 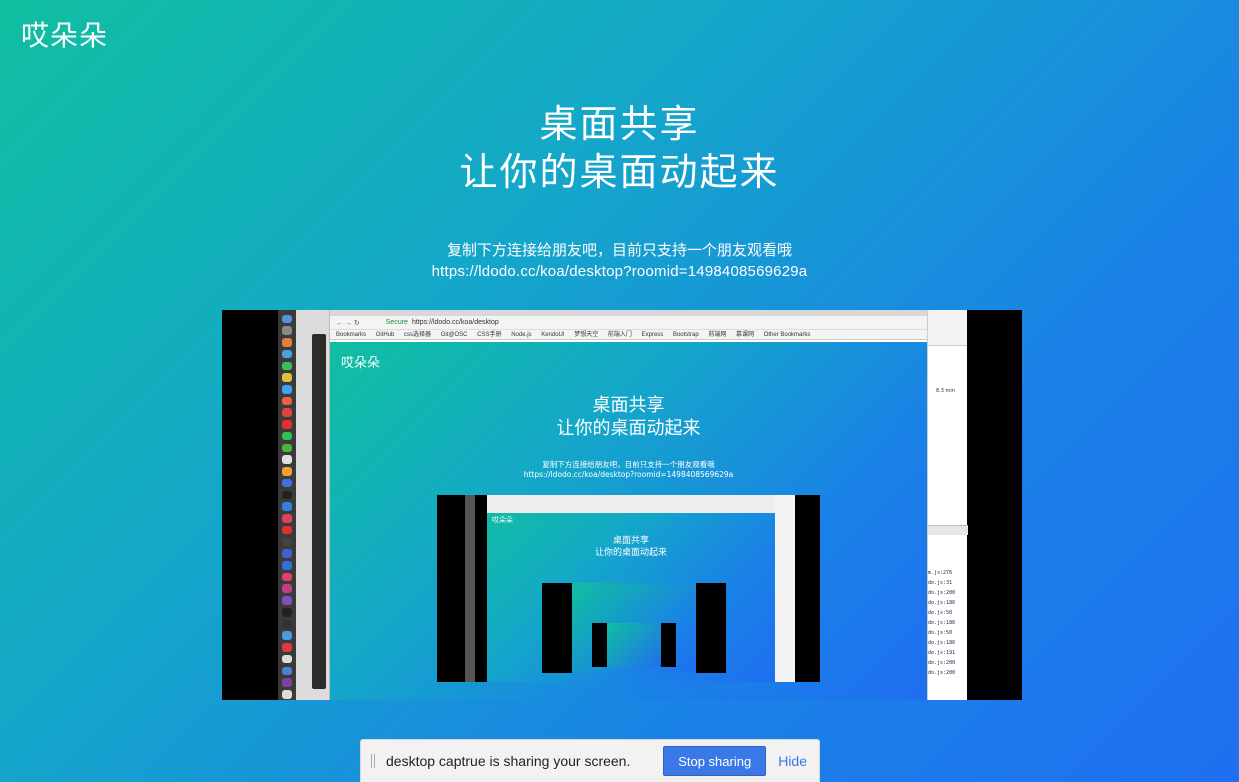 I want to click on hide-button: Hide, so click(x=792, y=761).